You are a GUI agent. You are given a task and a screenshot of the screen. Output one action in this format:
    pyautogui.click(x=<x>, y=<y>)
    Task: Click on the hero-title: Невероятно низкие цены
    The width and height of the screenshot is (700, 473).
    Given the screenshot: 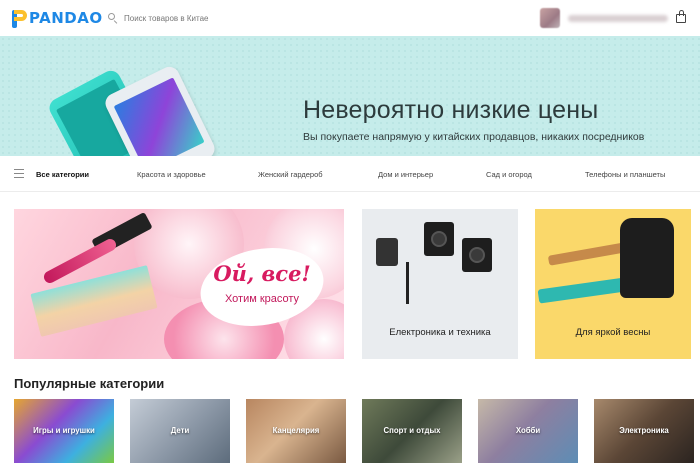 What is the action you would take?
    pyautogui.click(x=451, y=110)
    